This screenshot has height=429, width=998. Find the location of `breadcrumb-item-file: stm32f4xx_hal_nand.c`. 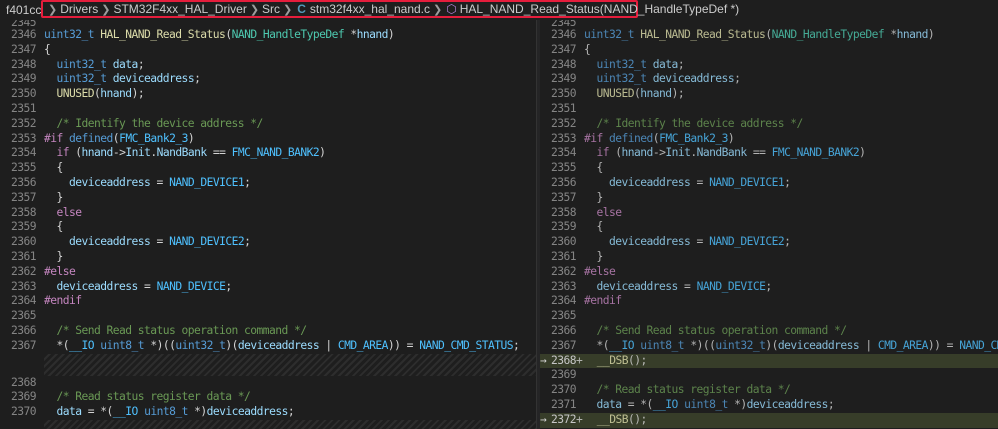

breadcrumb-item-file: stm32f4xx_hal_nand.c is located at coordinates (370, 9).